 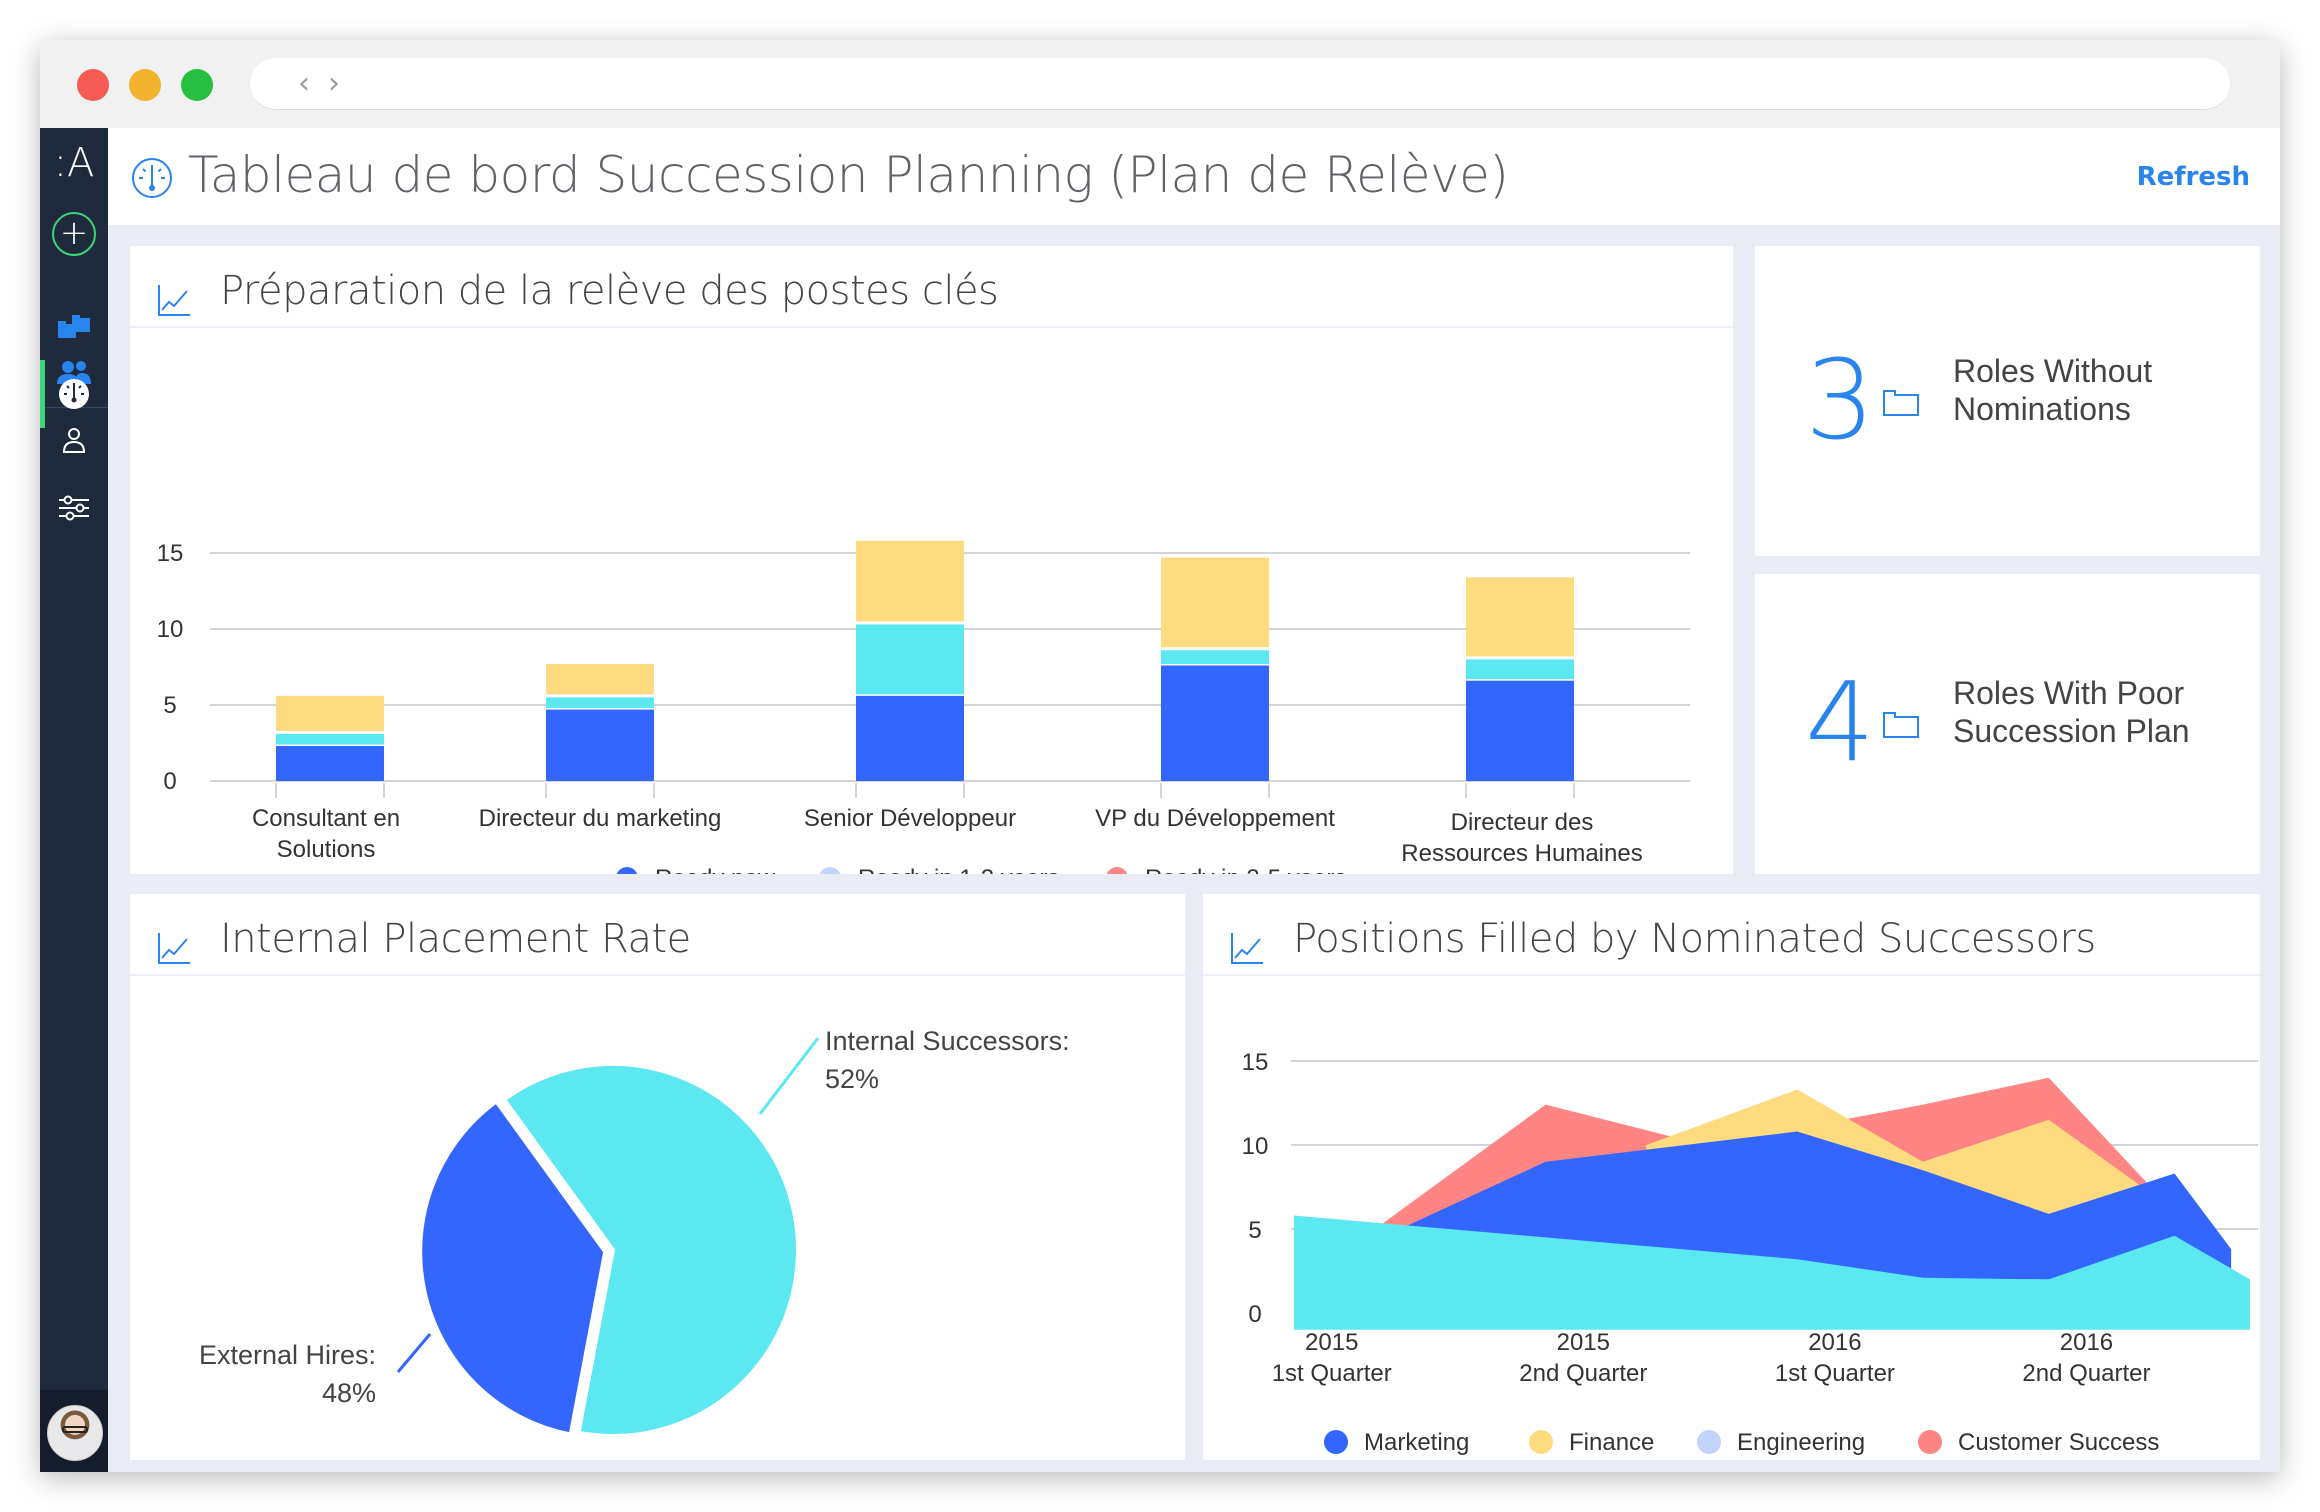 What do you see at coordinates (600, 818) in the screenshot?
I see `x-axis-label: Directeur du marketing` at bounding box center [600, 818].